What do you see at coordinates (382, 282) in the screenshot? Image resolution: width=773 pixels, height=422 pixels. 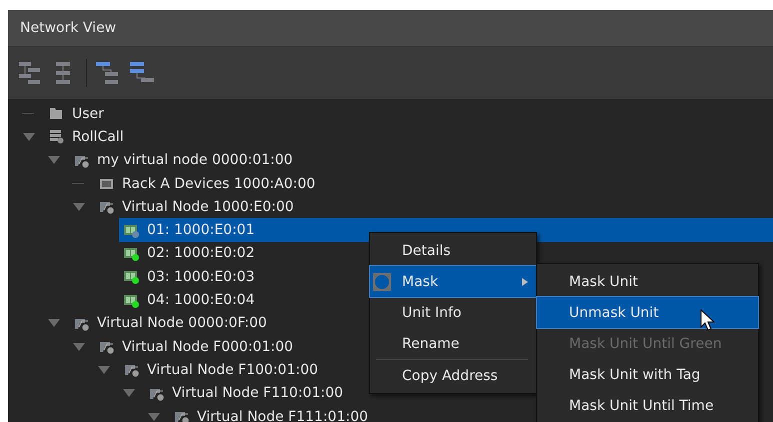 I see `mask-icon` at bounding box center [382, 282].